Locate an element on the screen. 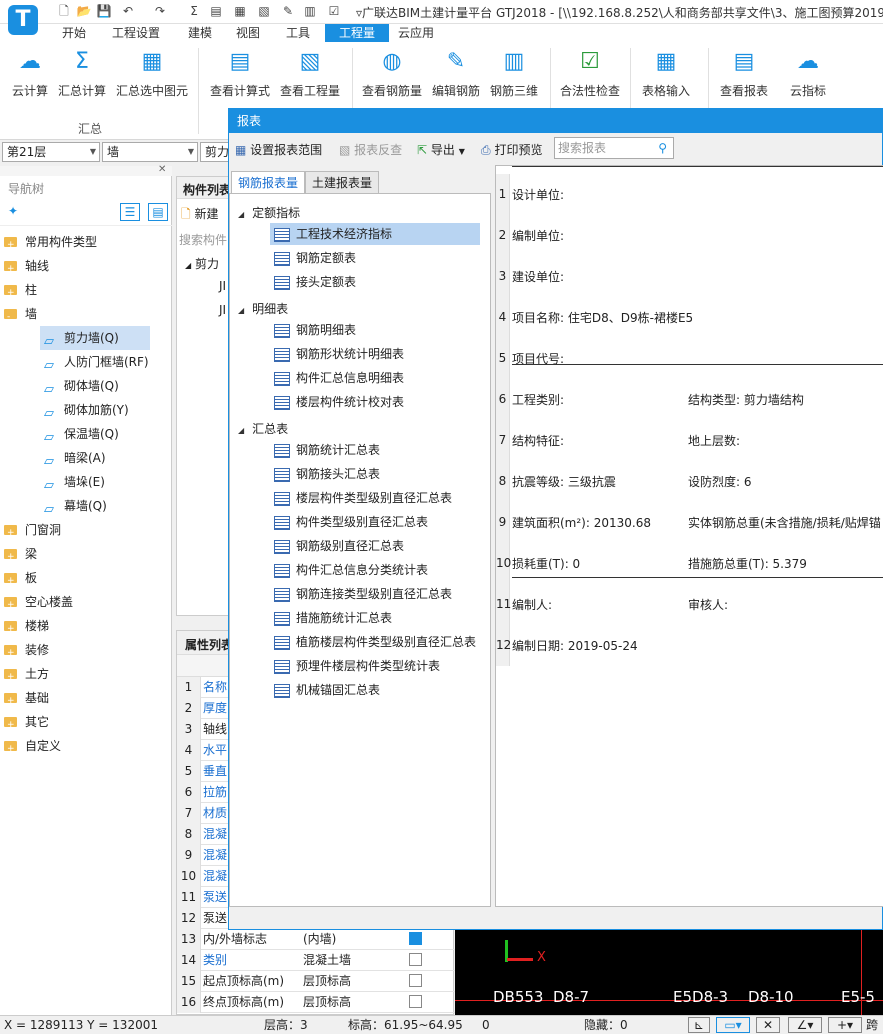 The image size is (883, 1034). nav-subitem: ▱ 剪力墙(Q) is located at coordinates (95, 338).